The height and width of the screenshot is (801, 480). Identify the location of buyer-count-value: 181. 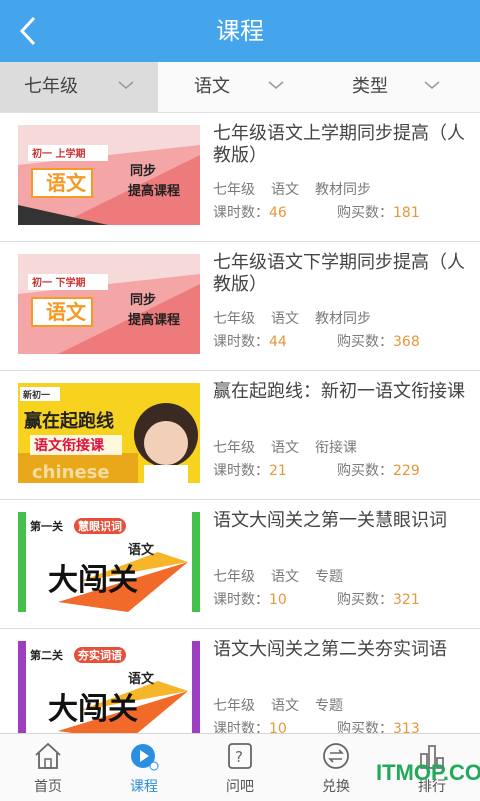
(406, 213).